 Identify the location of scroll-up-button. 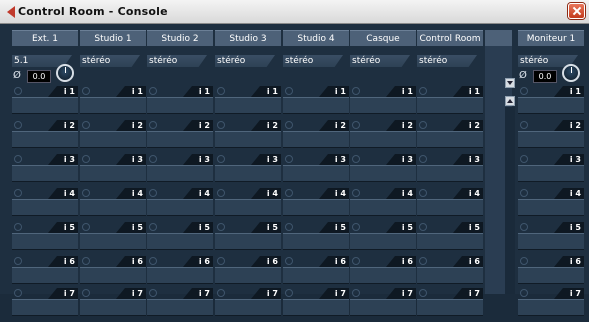
(510, 101).